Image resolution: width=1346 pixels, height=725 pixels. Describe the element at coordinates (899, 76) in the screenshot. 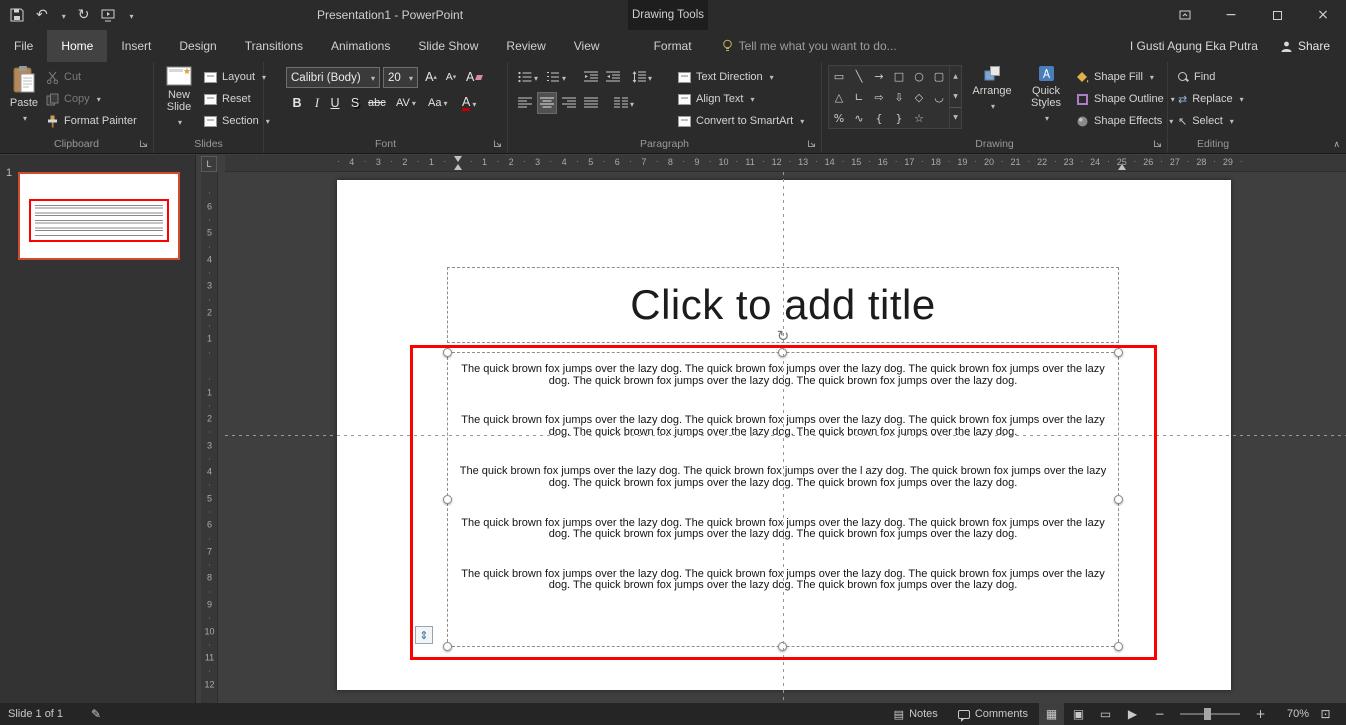

I see `shape-square: □` at that location.